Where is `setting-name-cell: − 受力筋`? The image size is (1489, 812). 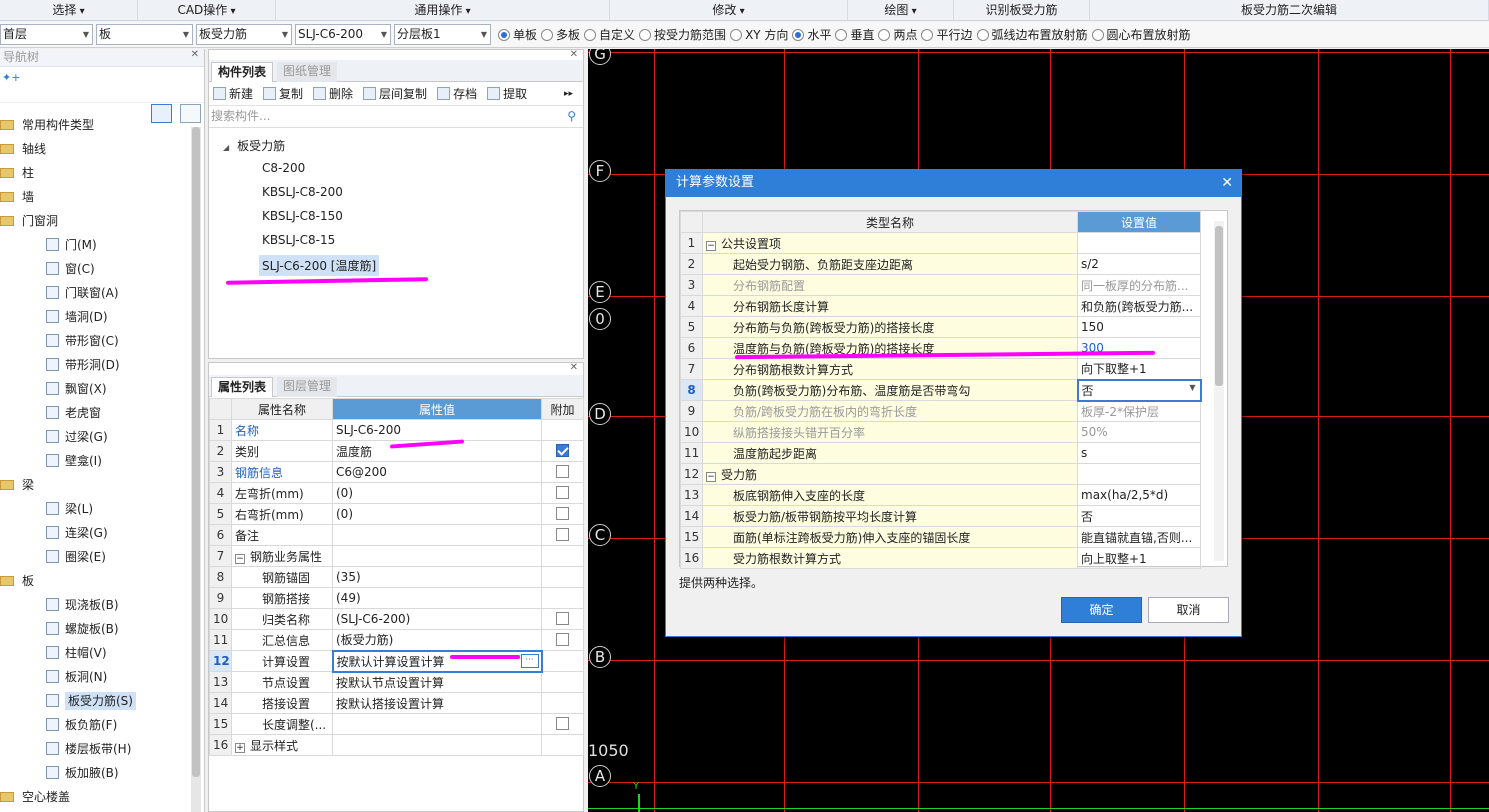 setting-name-cell: − 受力筋 is located at coordinates (890, 474).